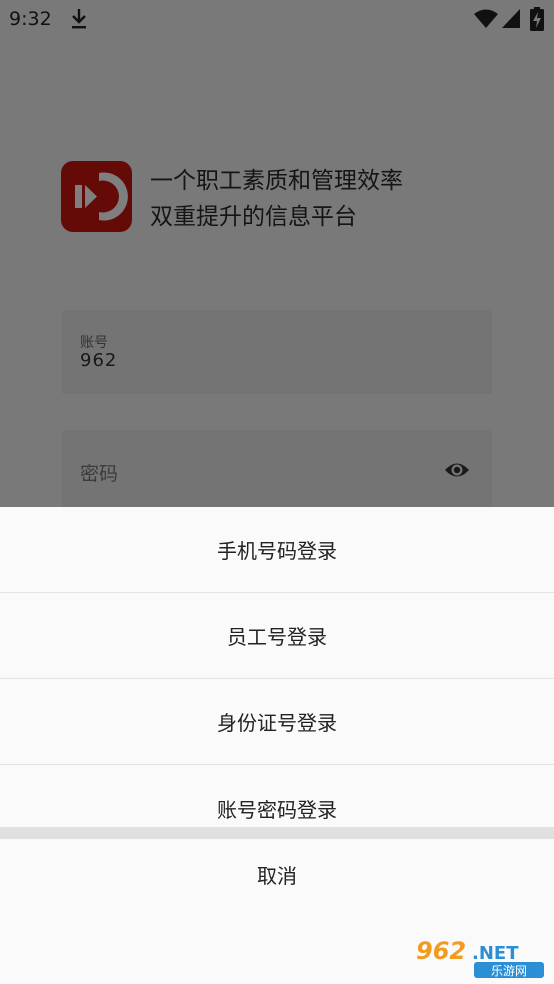 The image size is (554, 984). What do you see at coordinates (277, 874) in the screenshot?
I see `cancel-button: 取消` at bounding box center [277, 874].